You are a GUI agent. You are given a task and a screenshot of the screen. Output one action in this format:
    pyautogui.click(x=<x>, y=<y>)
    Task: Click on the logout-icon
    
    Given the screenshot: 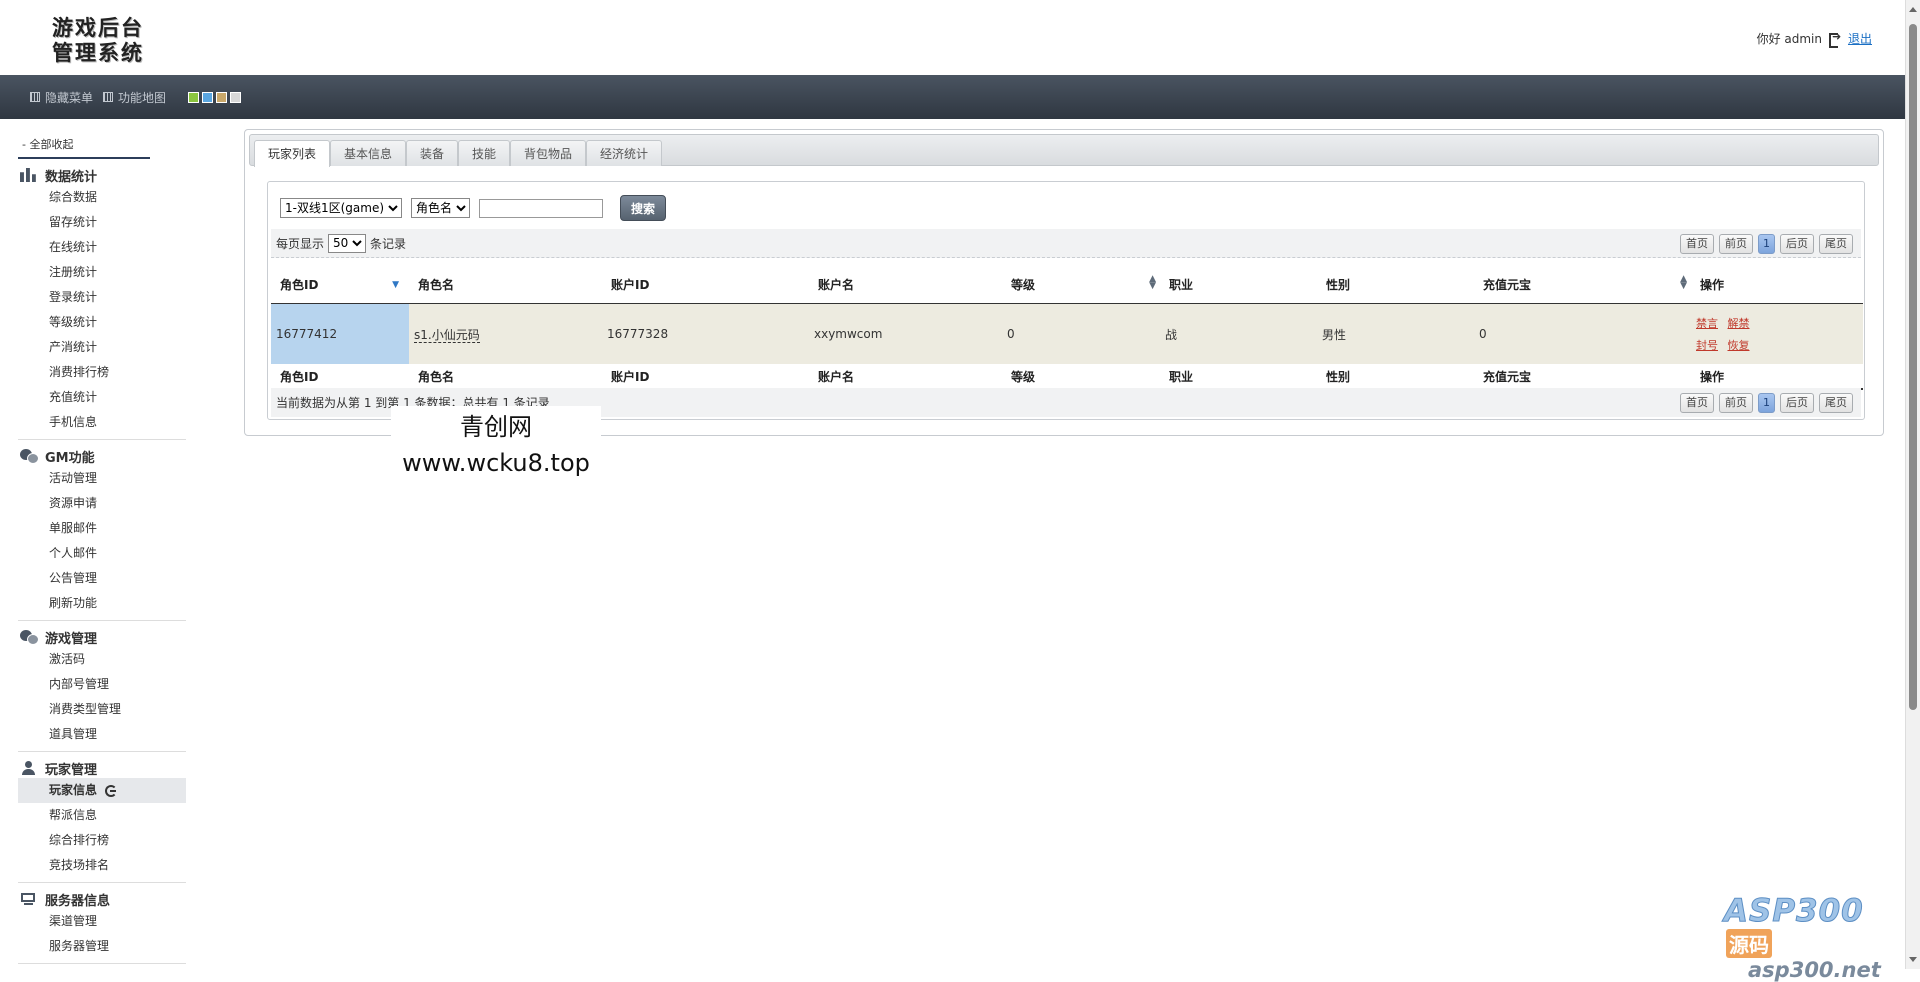 What is the action you would take?
    pyautogui.click(x=1835, y=39)
    